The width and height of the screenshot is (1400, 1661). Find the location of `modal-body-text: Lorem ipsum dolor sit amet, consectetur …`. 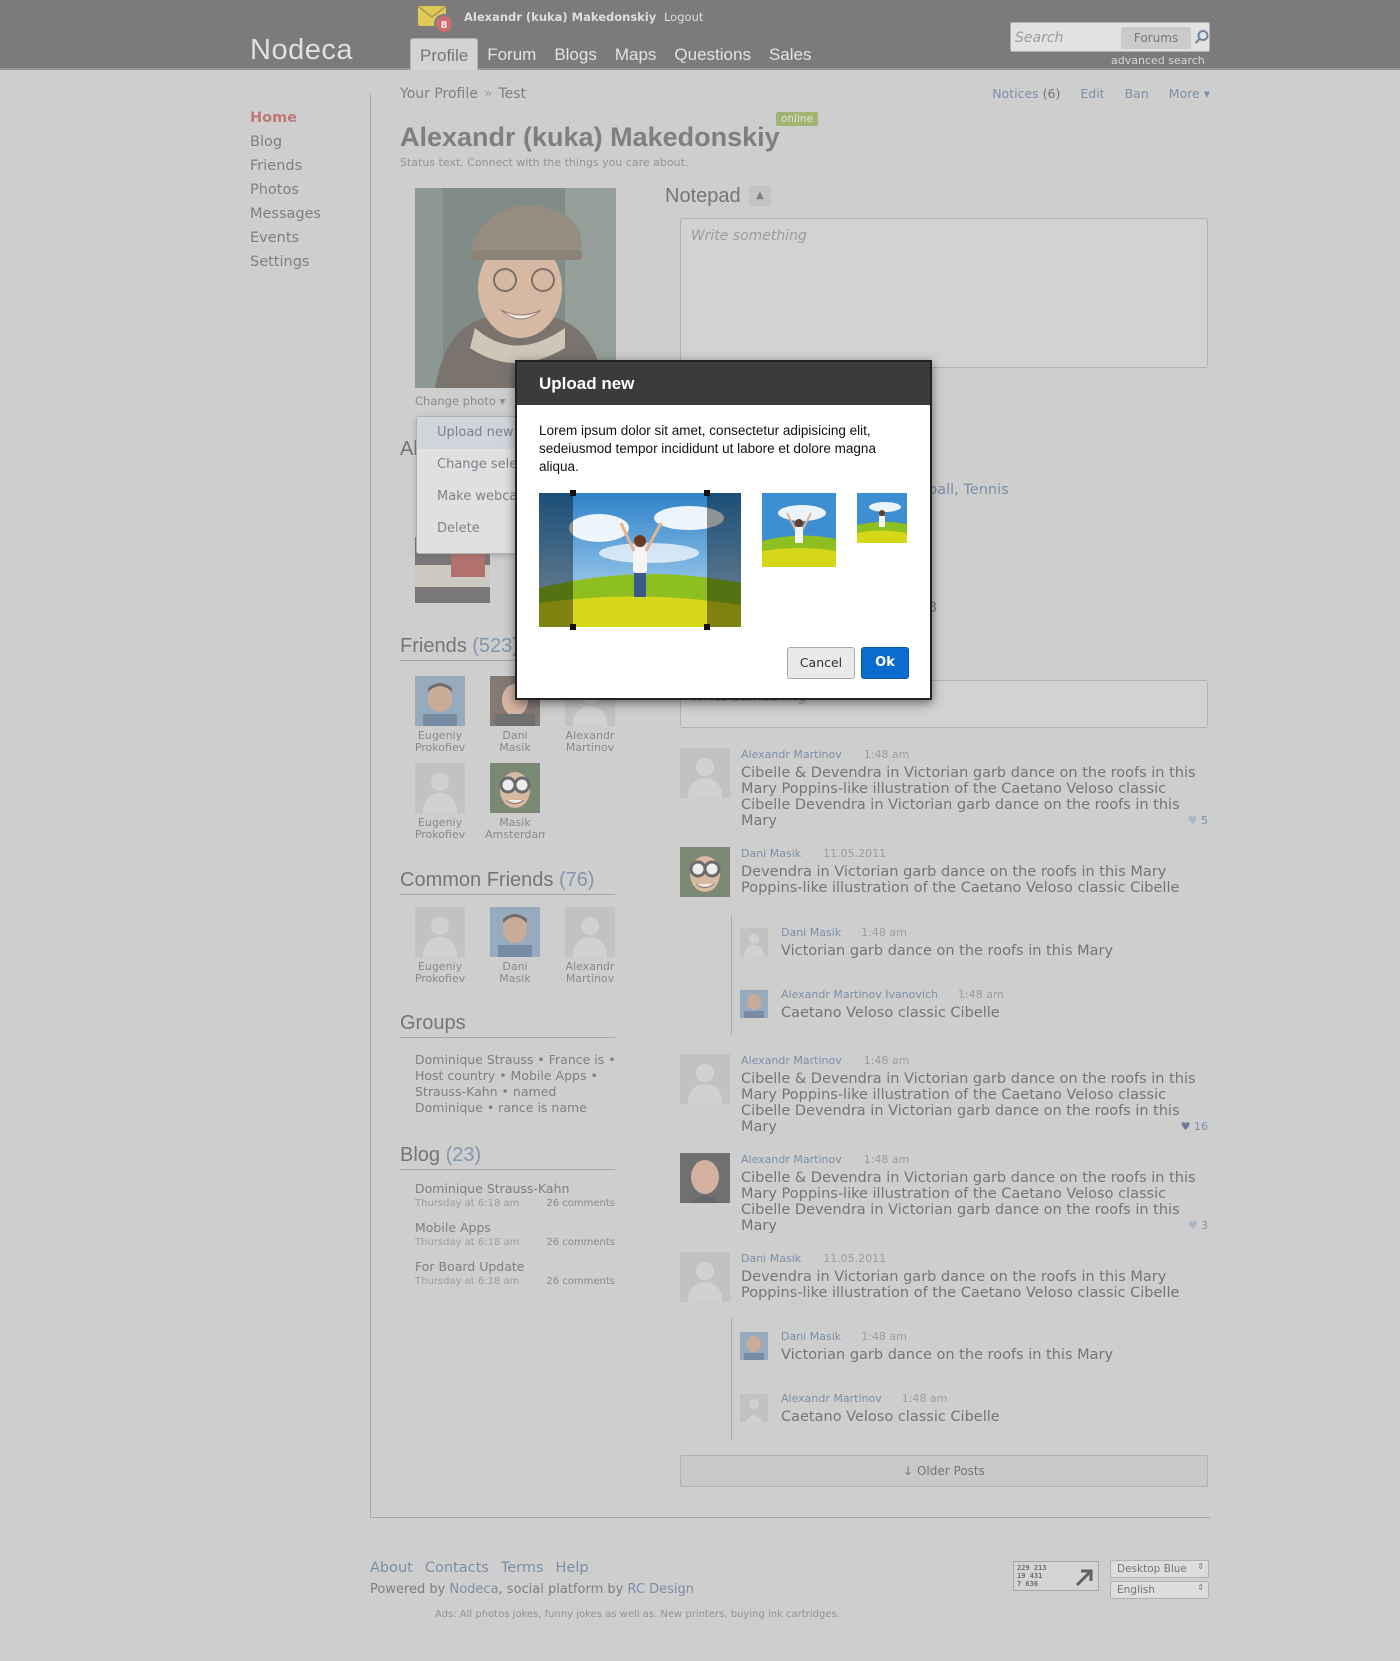

modal-body-text: Lorem ipsum dolor sit amet, consectetur … is located at coordinates (707, 448).